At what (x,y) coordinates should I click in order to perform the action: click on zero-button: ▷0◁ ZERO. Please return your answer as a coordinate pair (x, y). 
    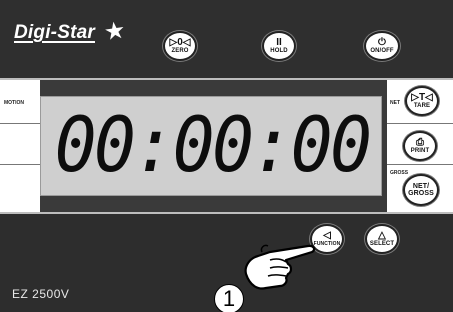
    Looking at the image, I should click on (180, 46).